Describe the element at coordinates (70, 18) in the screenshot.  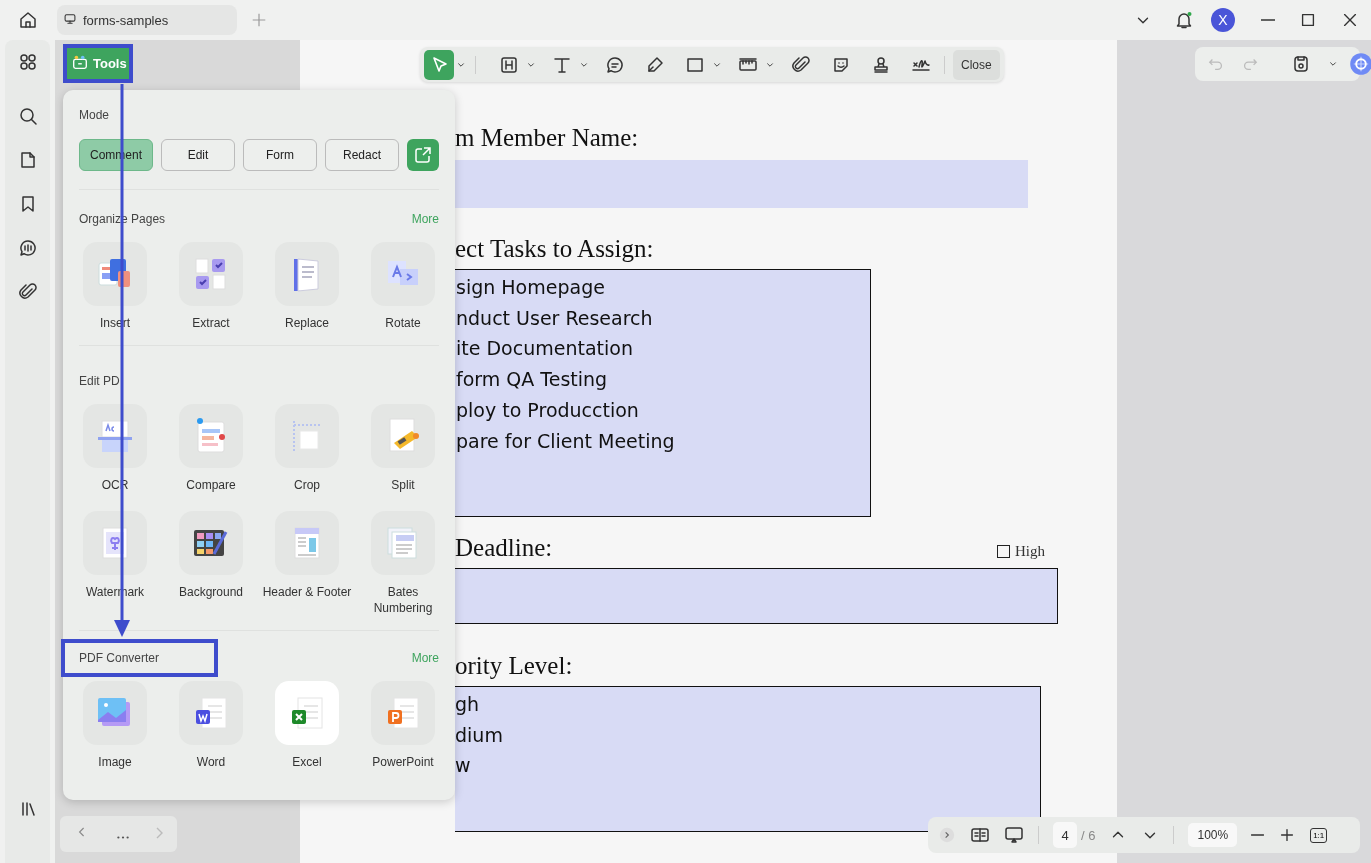
I see `monitor-icon` at that location.